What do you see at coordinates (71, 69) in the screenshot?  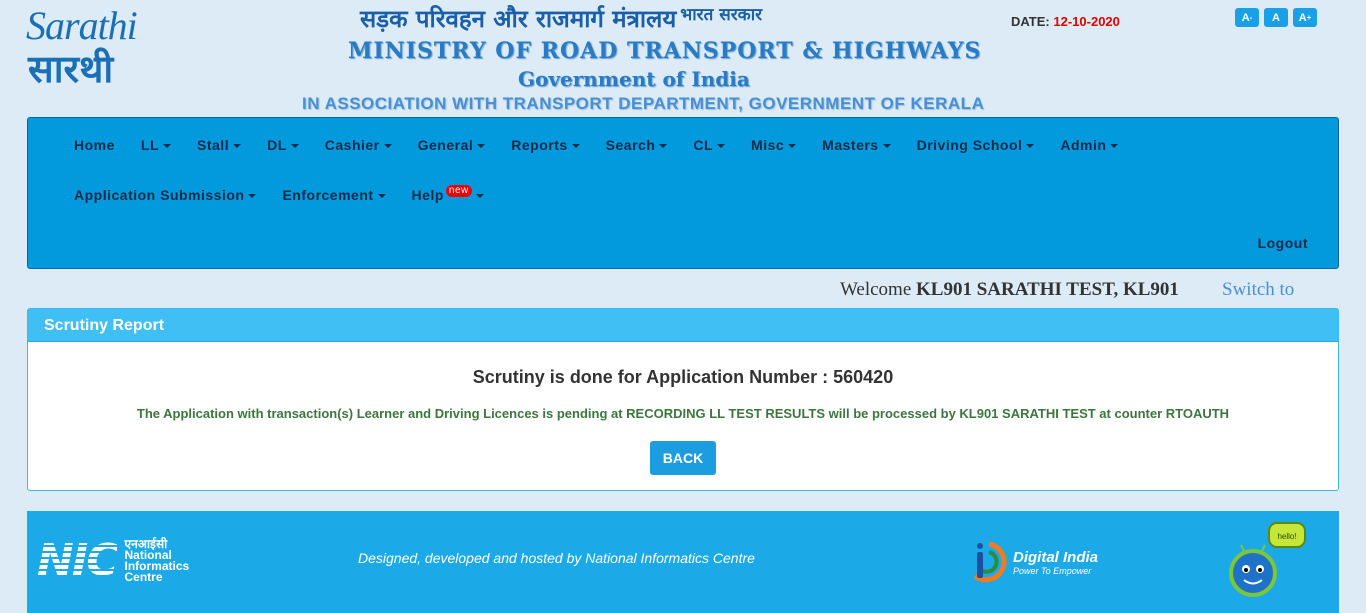 I see `logo-text-hindi: सारथी` at bounding box center [71, 69].